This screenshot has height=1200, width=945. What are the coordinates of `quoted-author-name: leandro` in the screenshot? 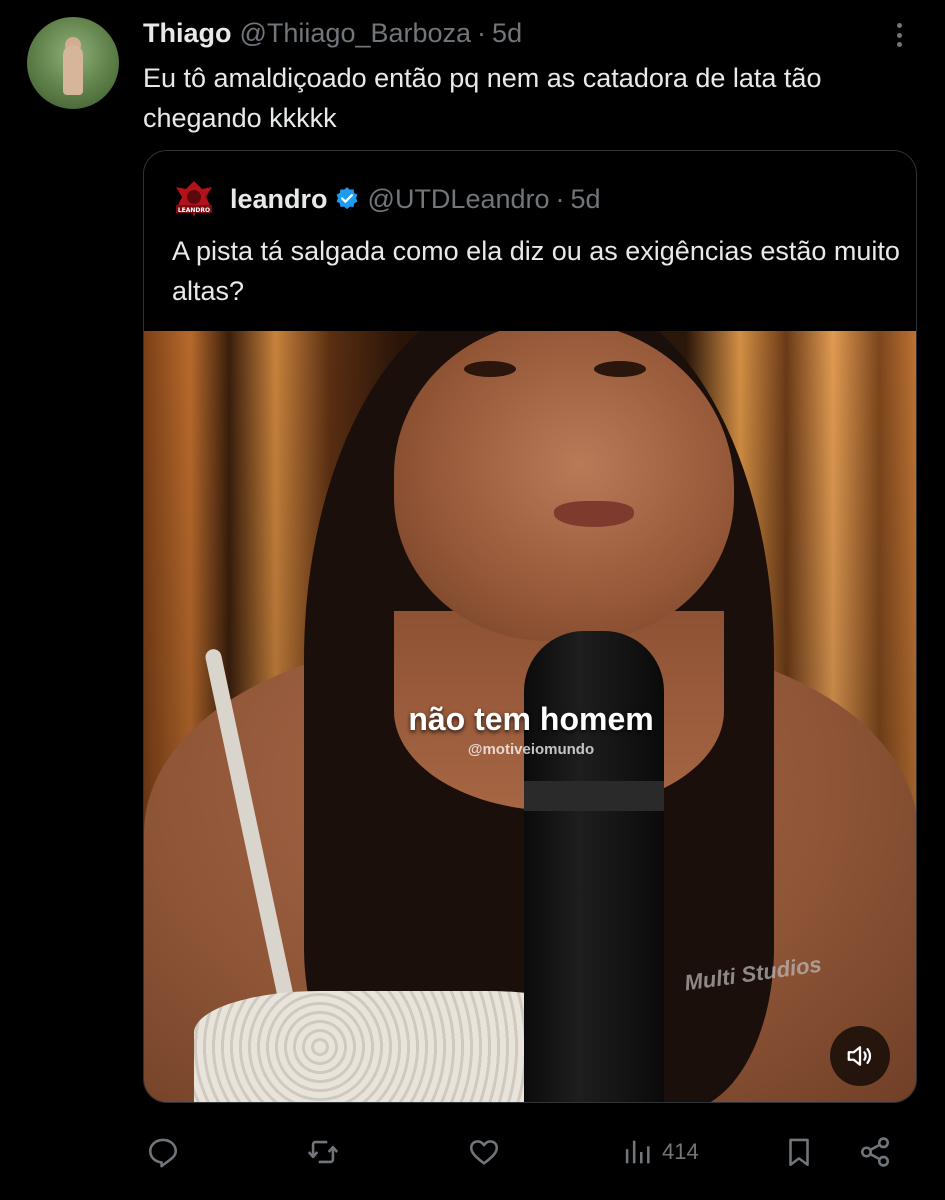 It's located at (279, 199).